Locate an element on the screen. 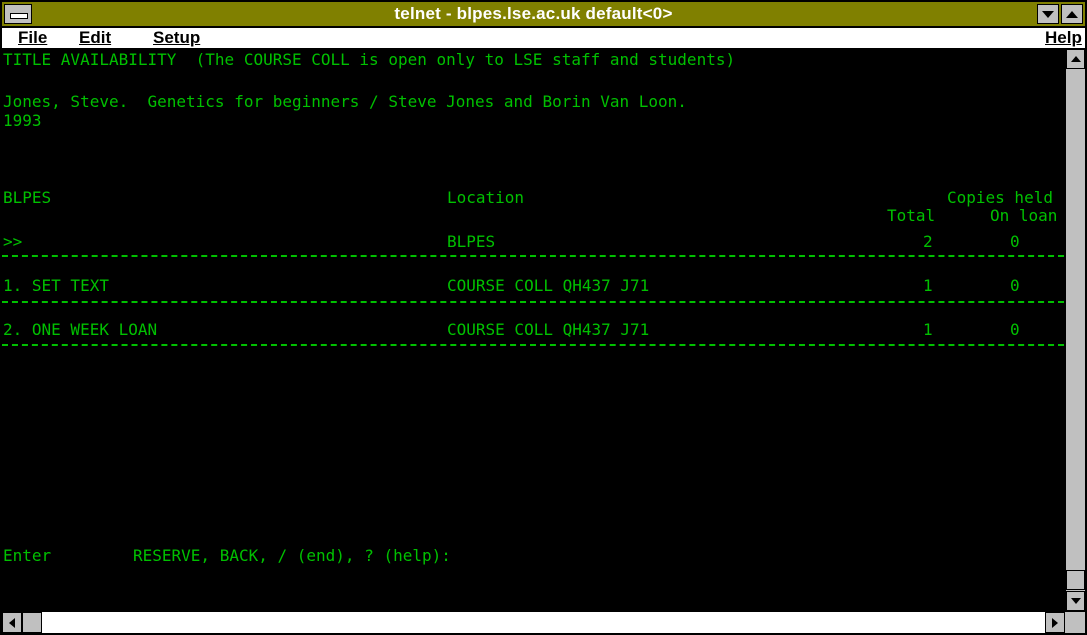  vertical-scroll-thumb is located at coordinates (1075, 580).